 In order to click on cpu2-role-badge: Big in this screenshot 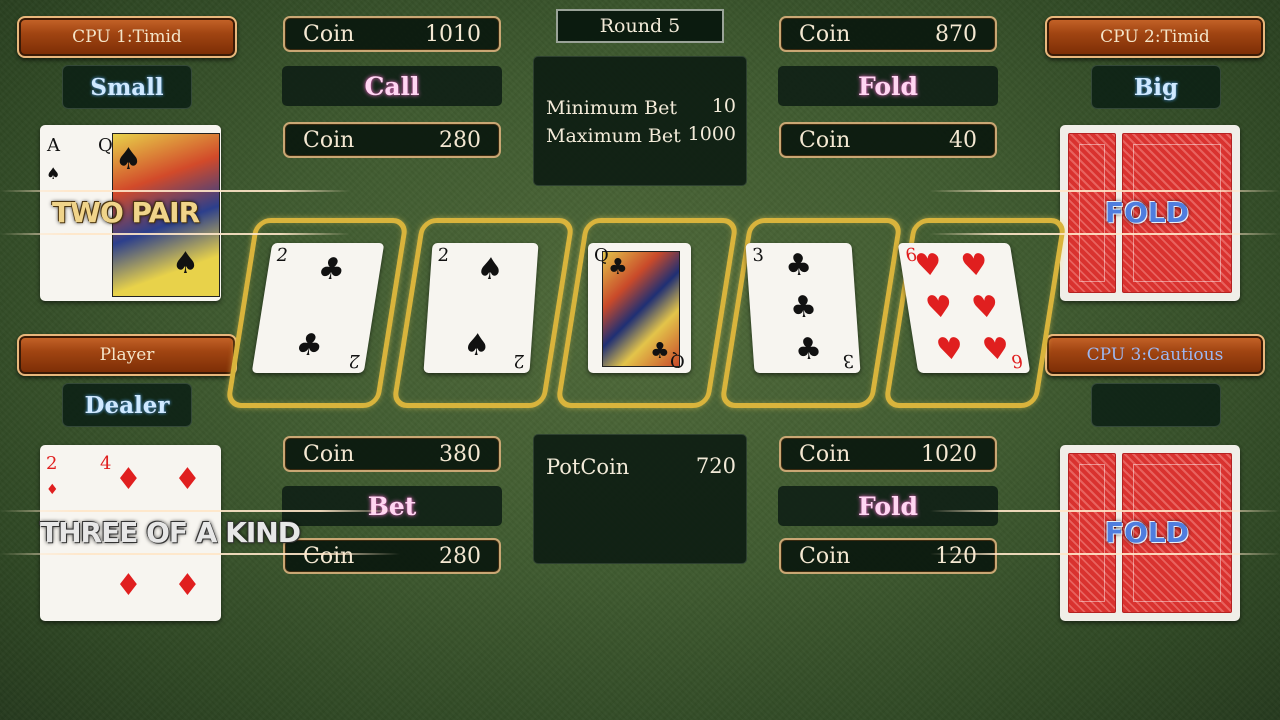, I will do `click(1156, 87)`.